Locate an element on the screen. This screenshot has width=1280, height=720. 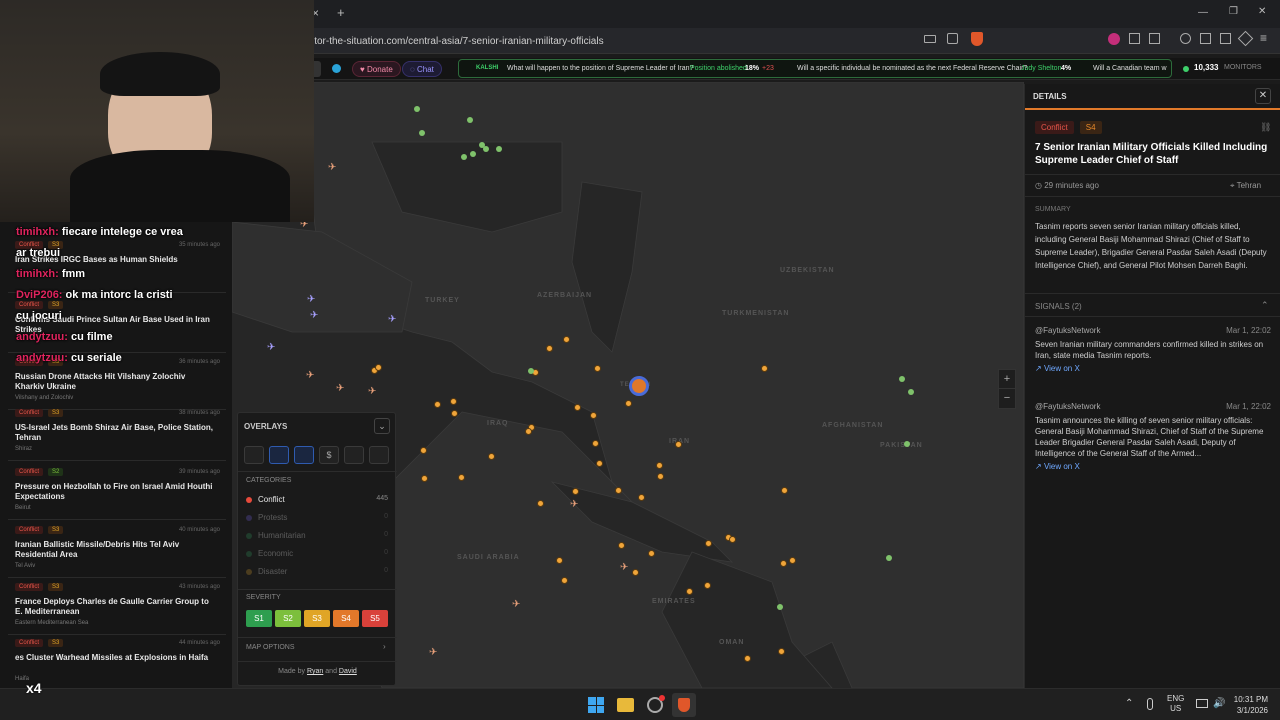
severity-filter-button: S3 is located at coordinates (317, 618).